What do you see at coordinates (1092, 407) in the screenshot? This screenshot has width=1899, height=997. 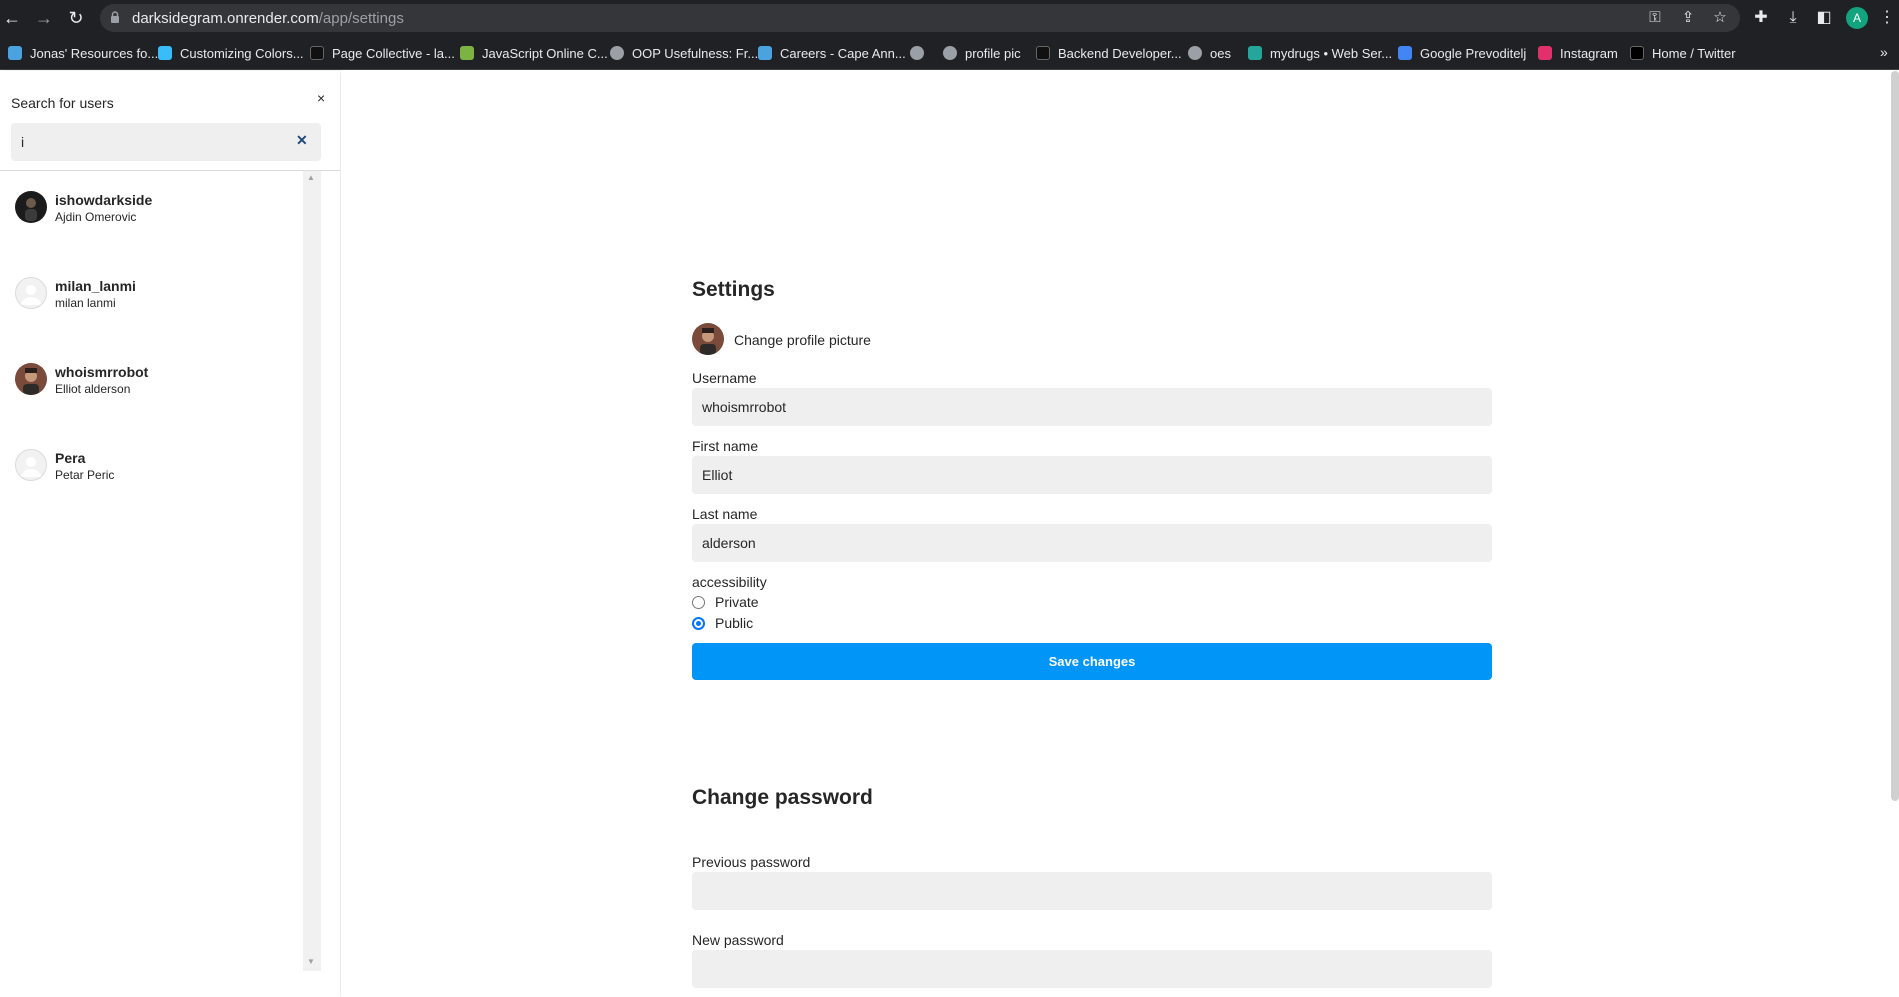 I see `username-field` at bounding box center [1092, 407].